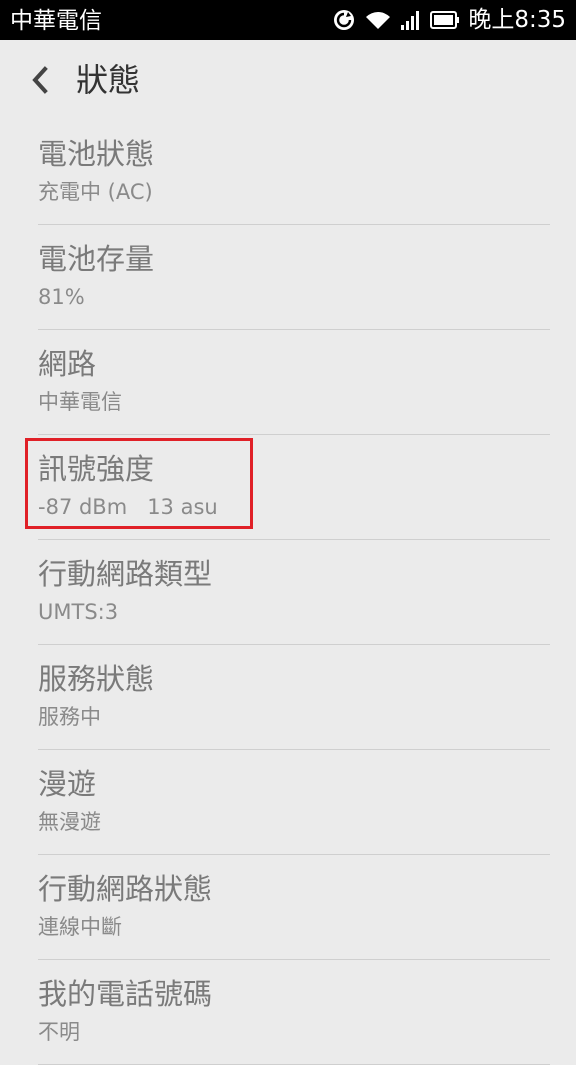 The height and width of the screenshot is (1065, 576). I want to click on list-item-phone-number: 我的電話號碼 不明, so click(294, 1012).